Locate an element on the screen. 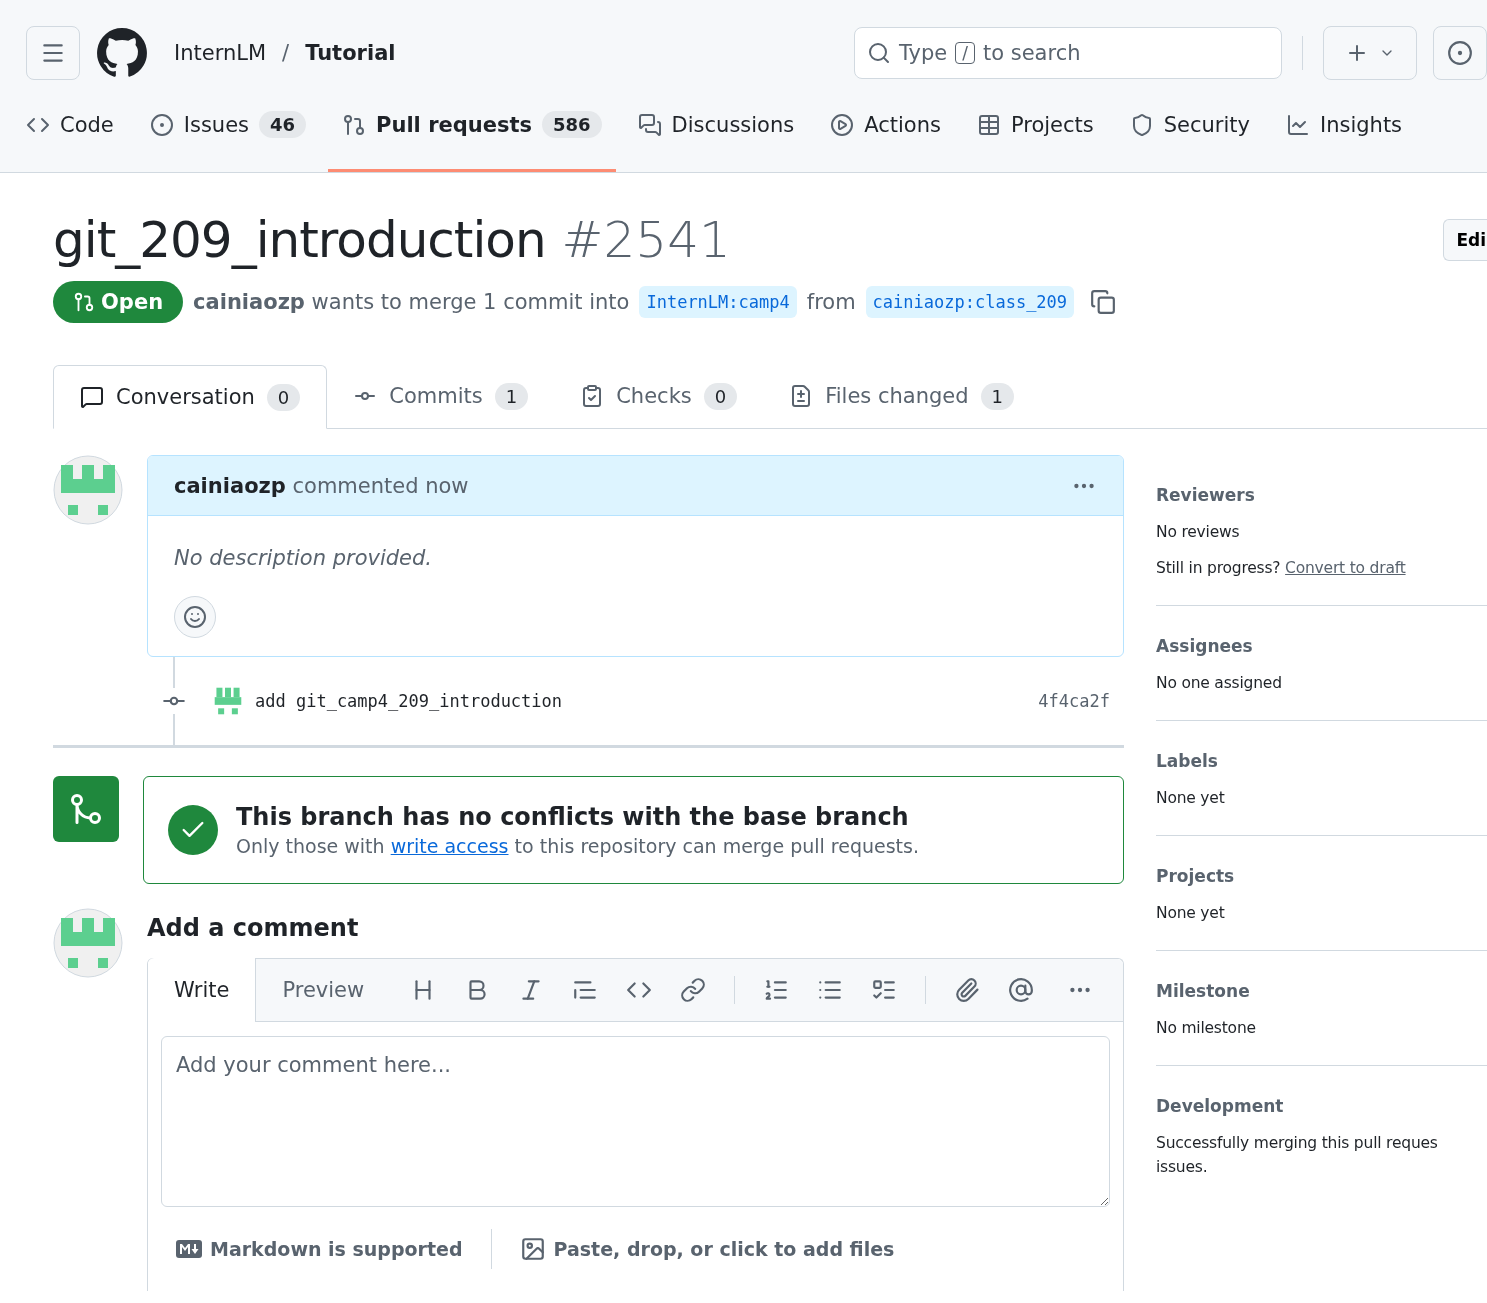  repo-tab: Security is located at coordinates (1189, 126).